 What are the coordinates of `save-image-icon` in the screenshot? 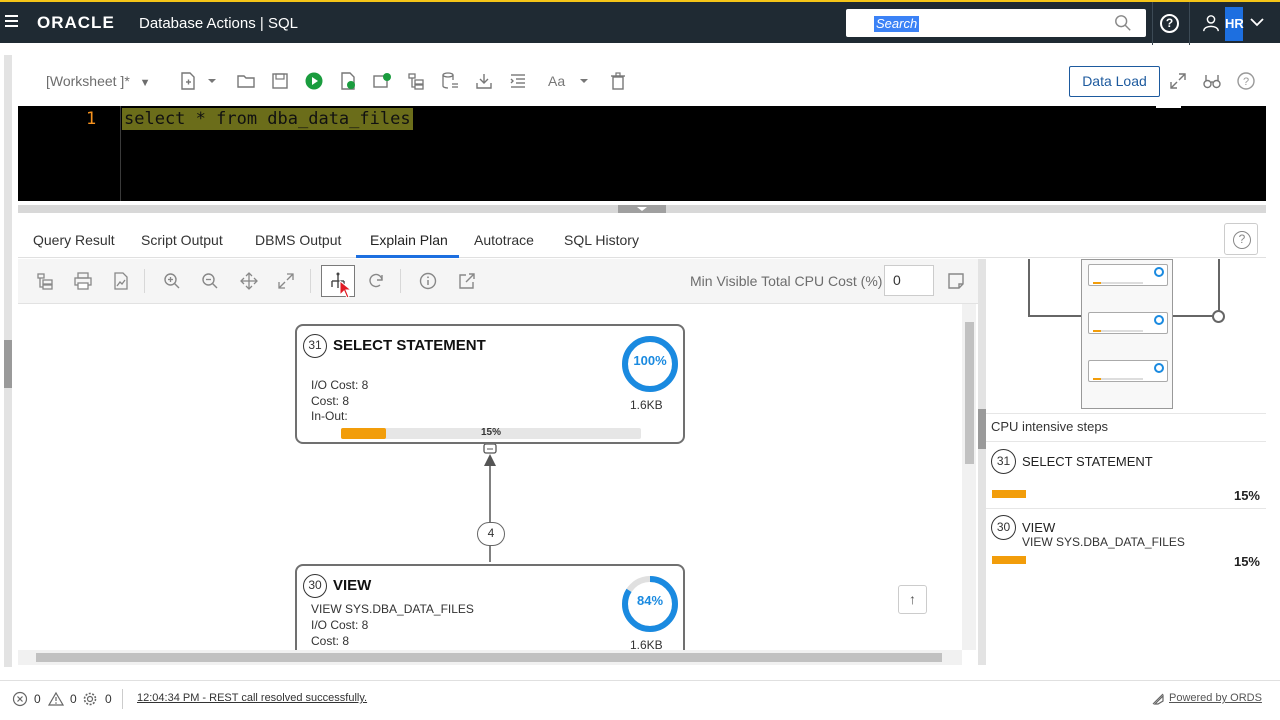 It's located at (121, 281).